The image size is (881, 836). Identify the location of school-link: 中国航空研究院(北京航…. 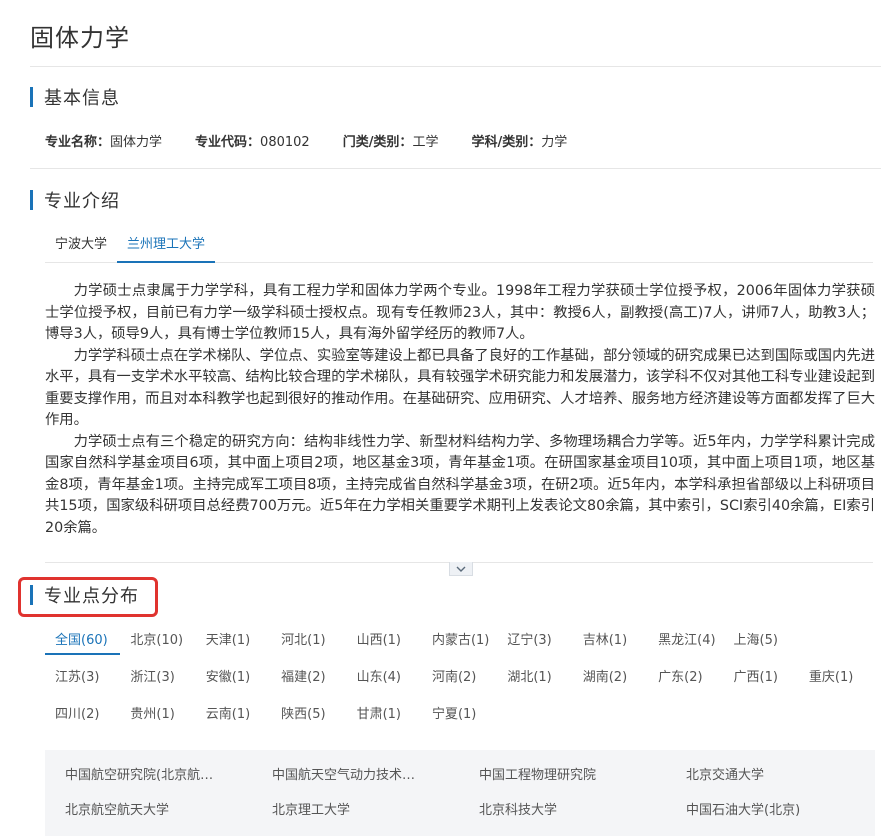
(145, 775).